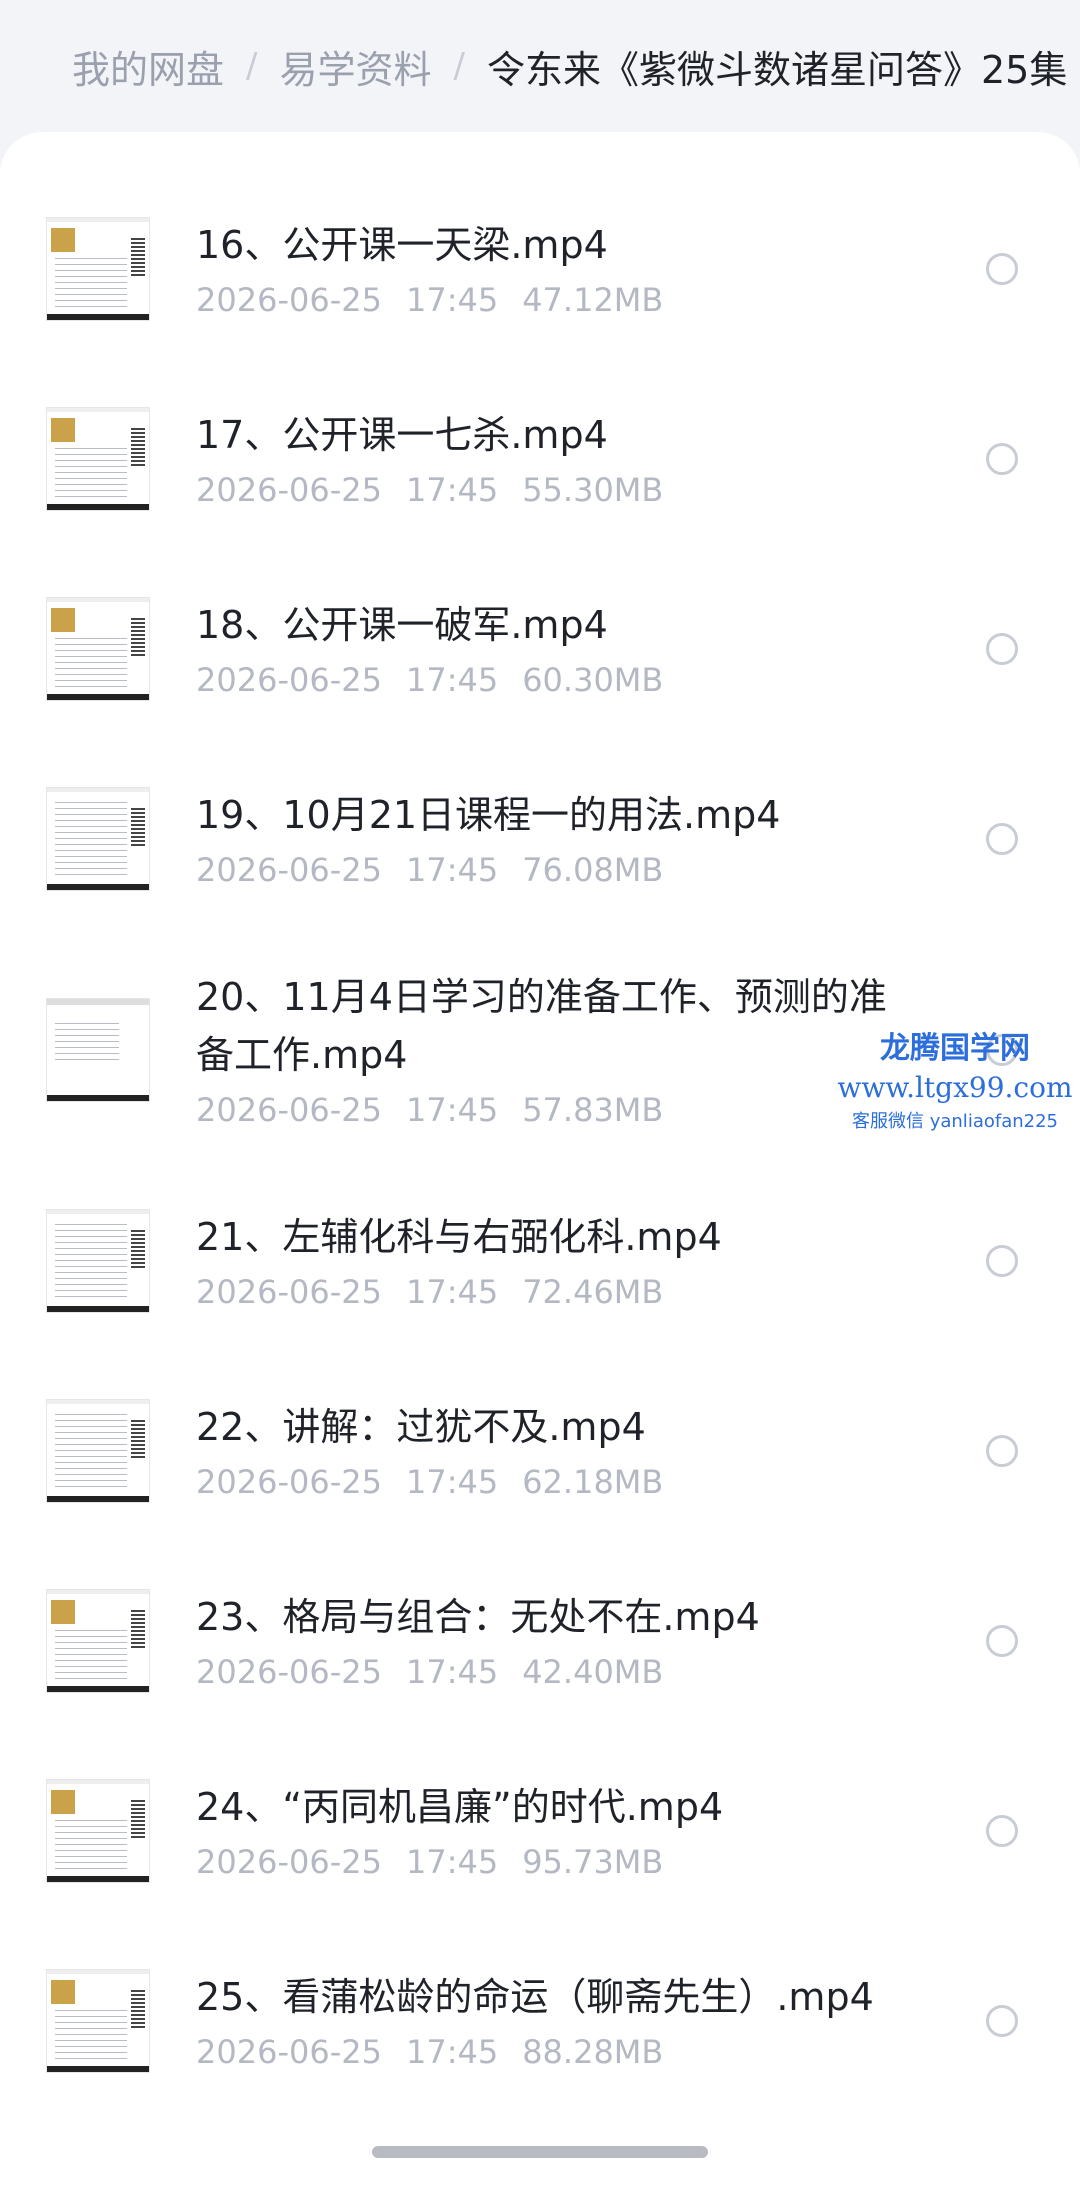 This screenshot has height=2188, width=1080. I want to click on file-meta: 2026-06-25 17:45 47.12MB, so click(556, 300).